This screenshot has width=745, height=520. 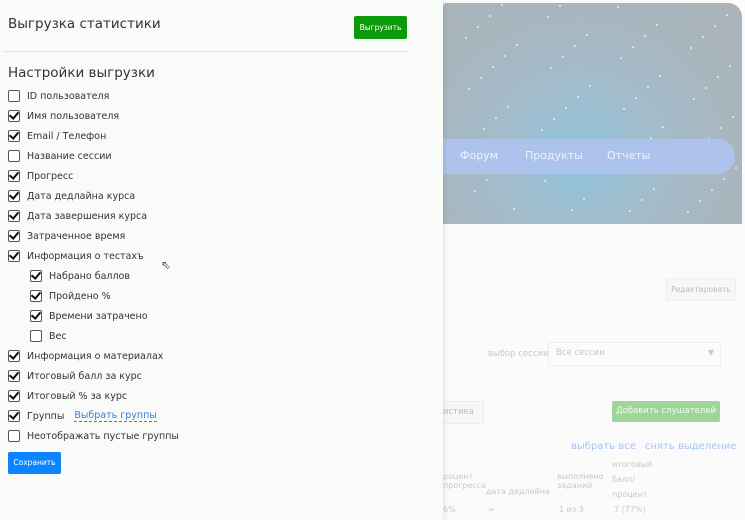 I want to click on deselect-link: снять выделение, so click(x=691, y=446).